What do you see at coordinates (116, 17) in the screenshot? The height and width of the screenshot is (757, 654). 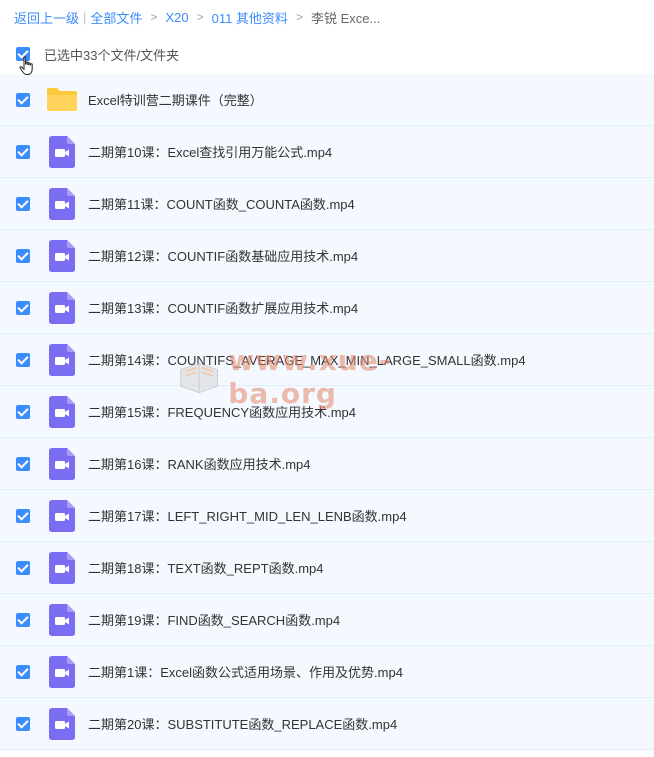 I see `breadcrumb-all-files-link: 全部文件` at bounding box center [116, 17].